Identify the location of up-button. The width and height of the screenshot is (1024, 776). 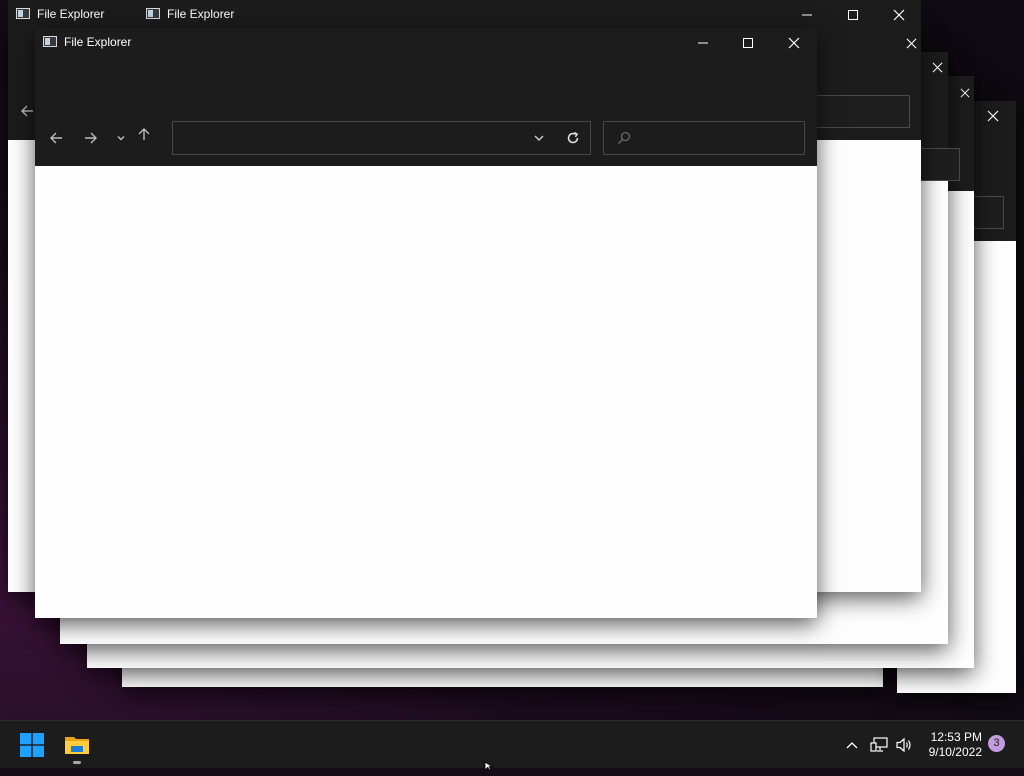
(144, 134).